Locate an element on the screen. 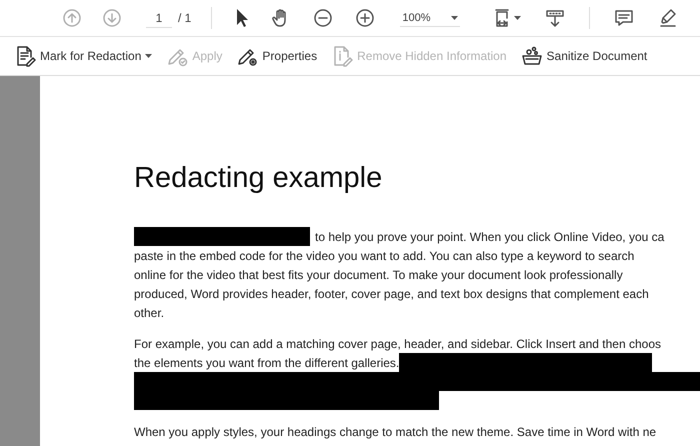 Image resolution: width=700 pixels, height=446 pixels. pointer-tool-button is located at coordinates (242, 18).